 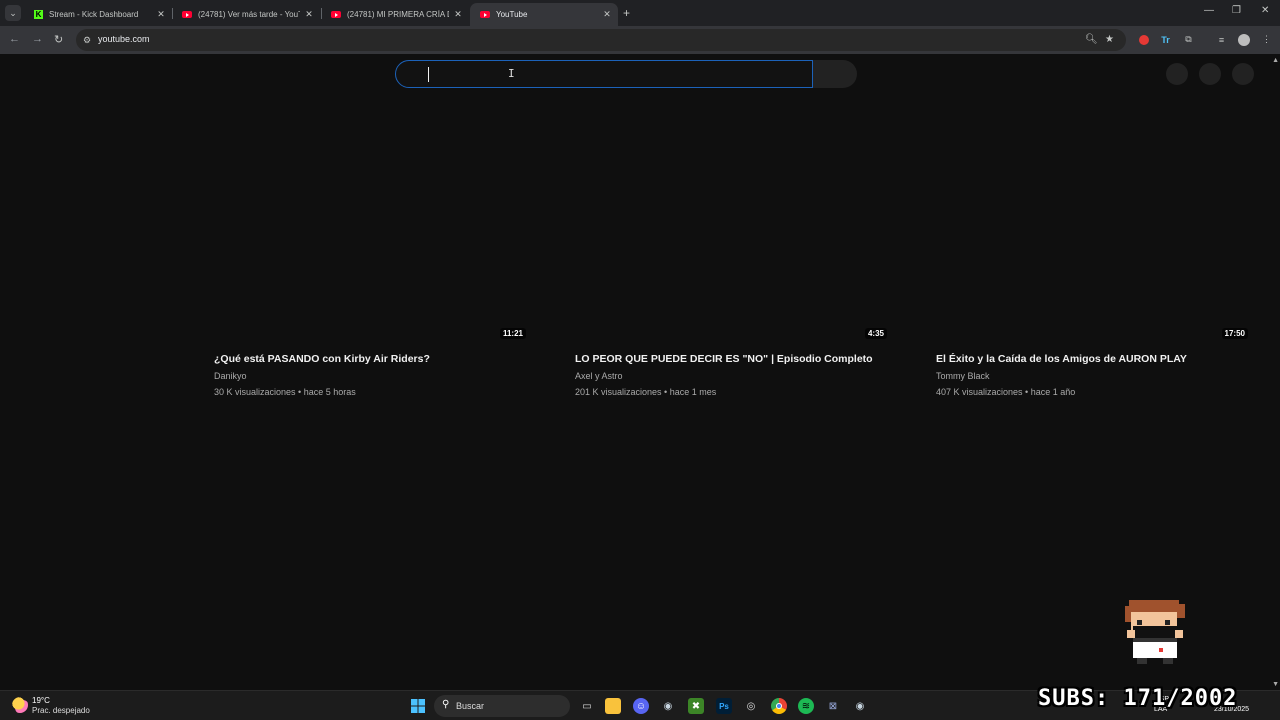 I want to click on search-icon: ⚲, so click(x=446, y=704).